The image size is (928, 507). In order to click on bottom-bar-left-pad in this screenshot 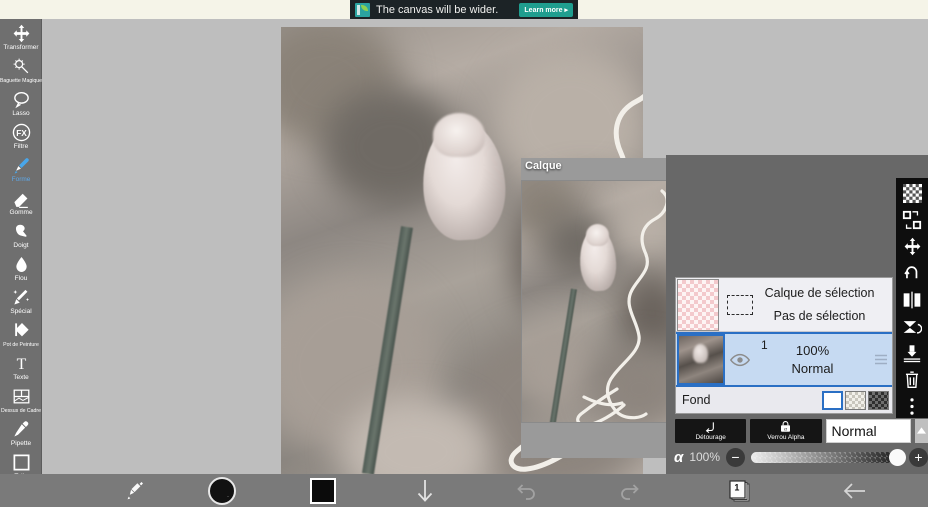, I will do `click(50, 490)`.